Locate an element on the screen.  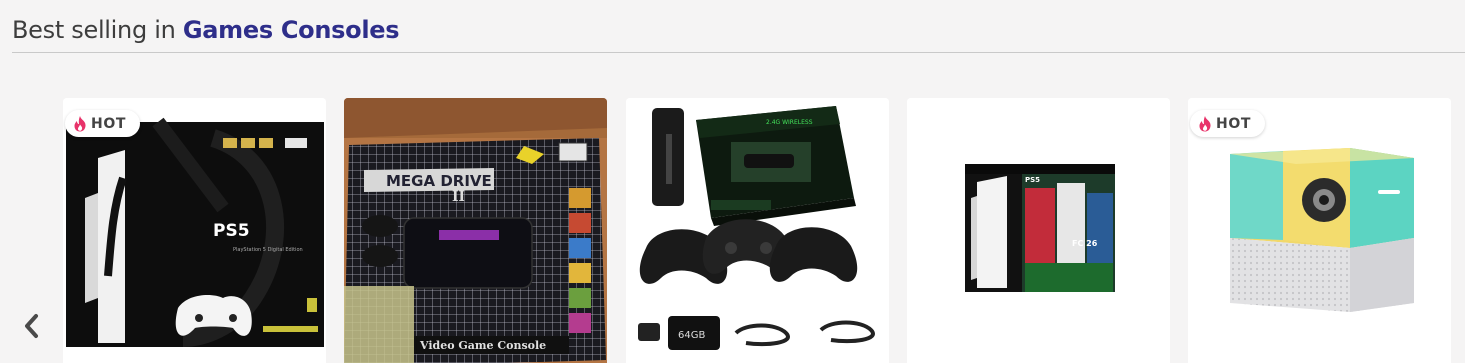
chevron-left-icon is located at coordinates (31, 326).